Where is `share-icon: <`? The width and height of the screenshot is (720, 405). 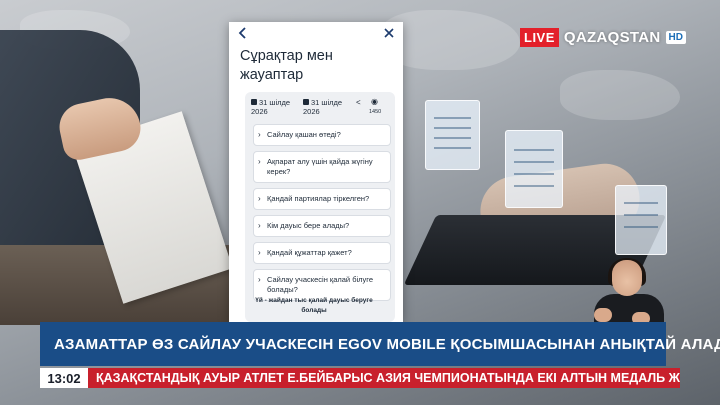 share-icon: < is located at coordinates (358, 102).